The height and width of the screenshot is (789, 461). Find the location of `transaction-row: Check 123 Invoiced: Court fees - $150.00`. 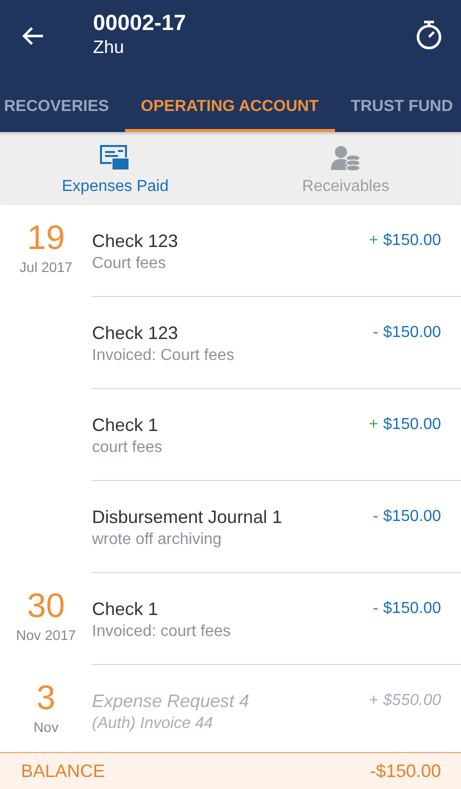

transaction-row: Check 123 Invoiced: Court fees - $150.00 is located at coordinates (276, 343).